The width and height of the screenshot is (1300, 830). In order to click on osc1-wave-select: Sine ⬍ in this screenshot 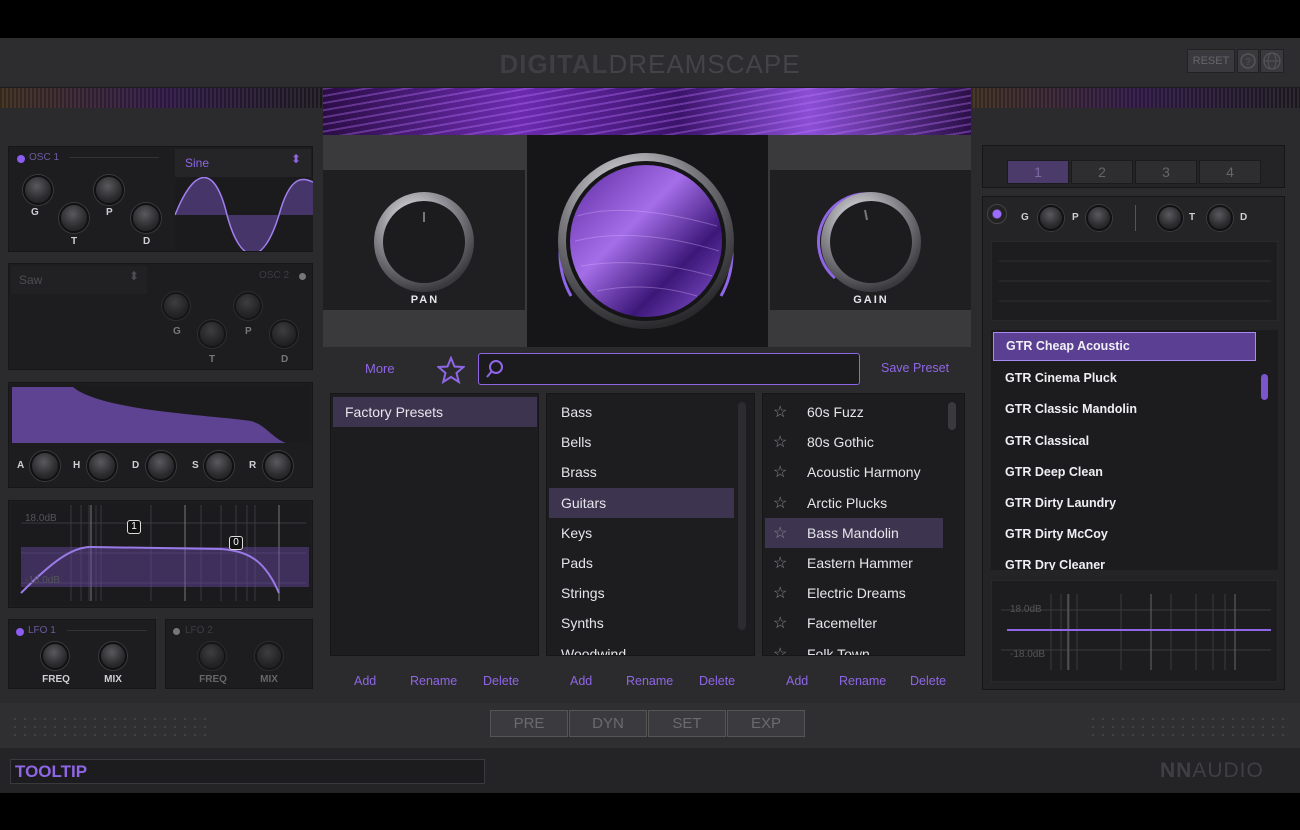, I will do `click(243, 163)`.